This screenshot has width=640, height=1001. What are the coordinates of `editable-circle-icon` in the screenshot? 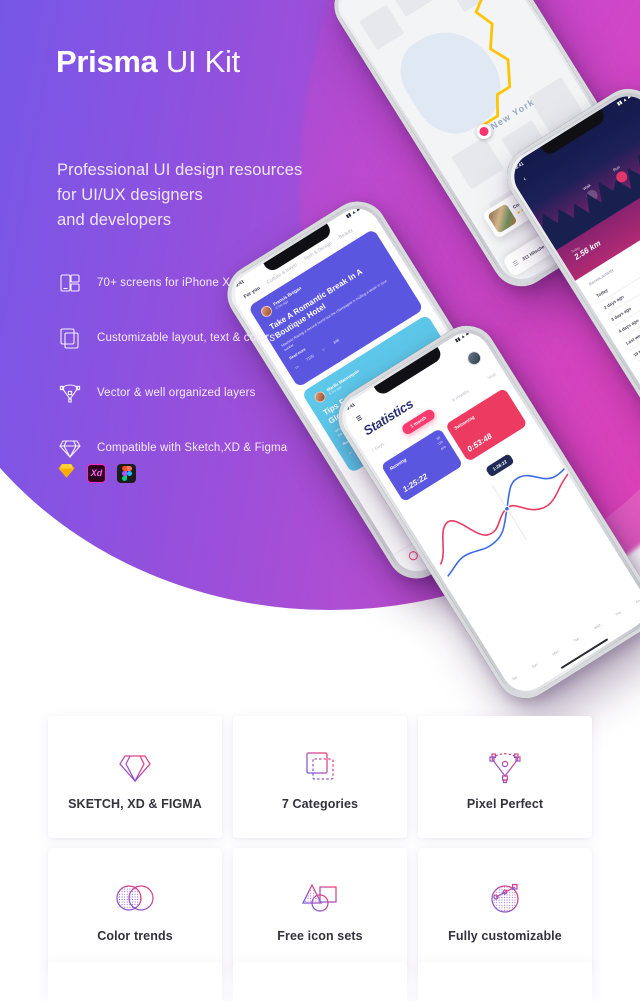 It's located at (505, 898).